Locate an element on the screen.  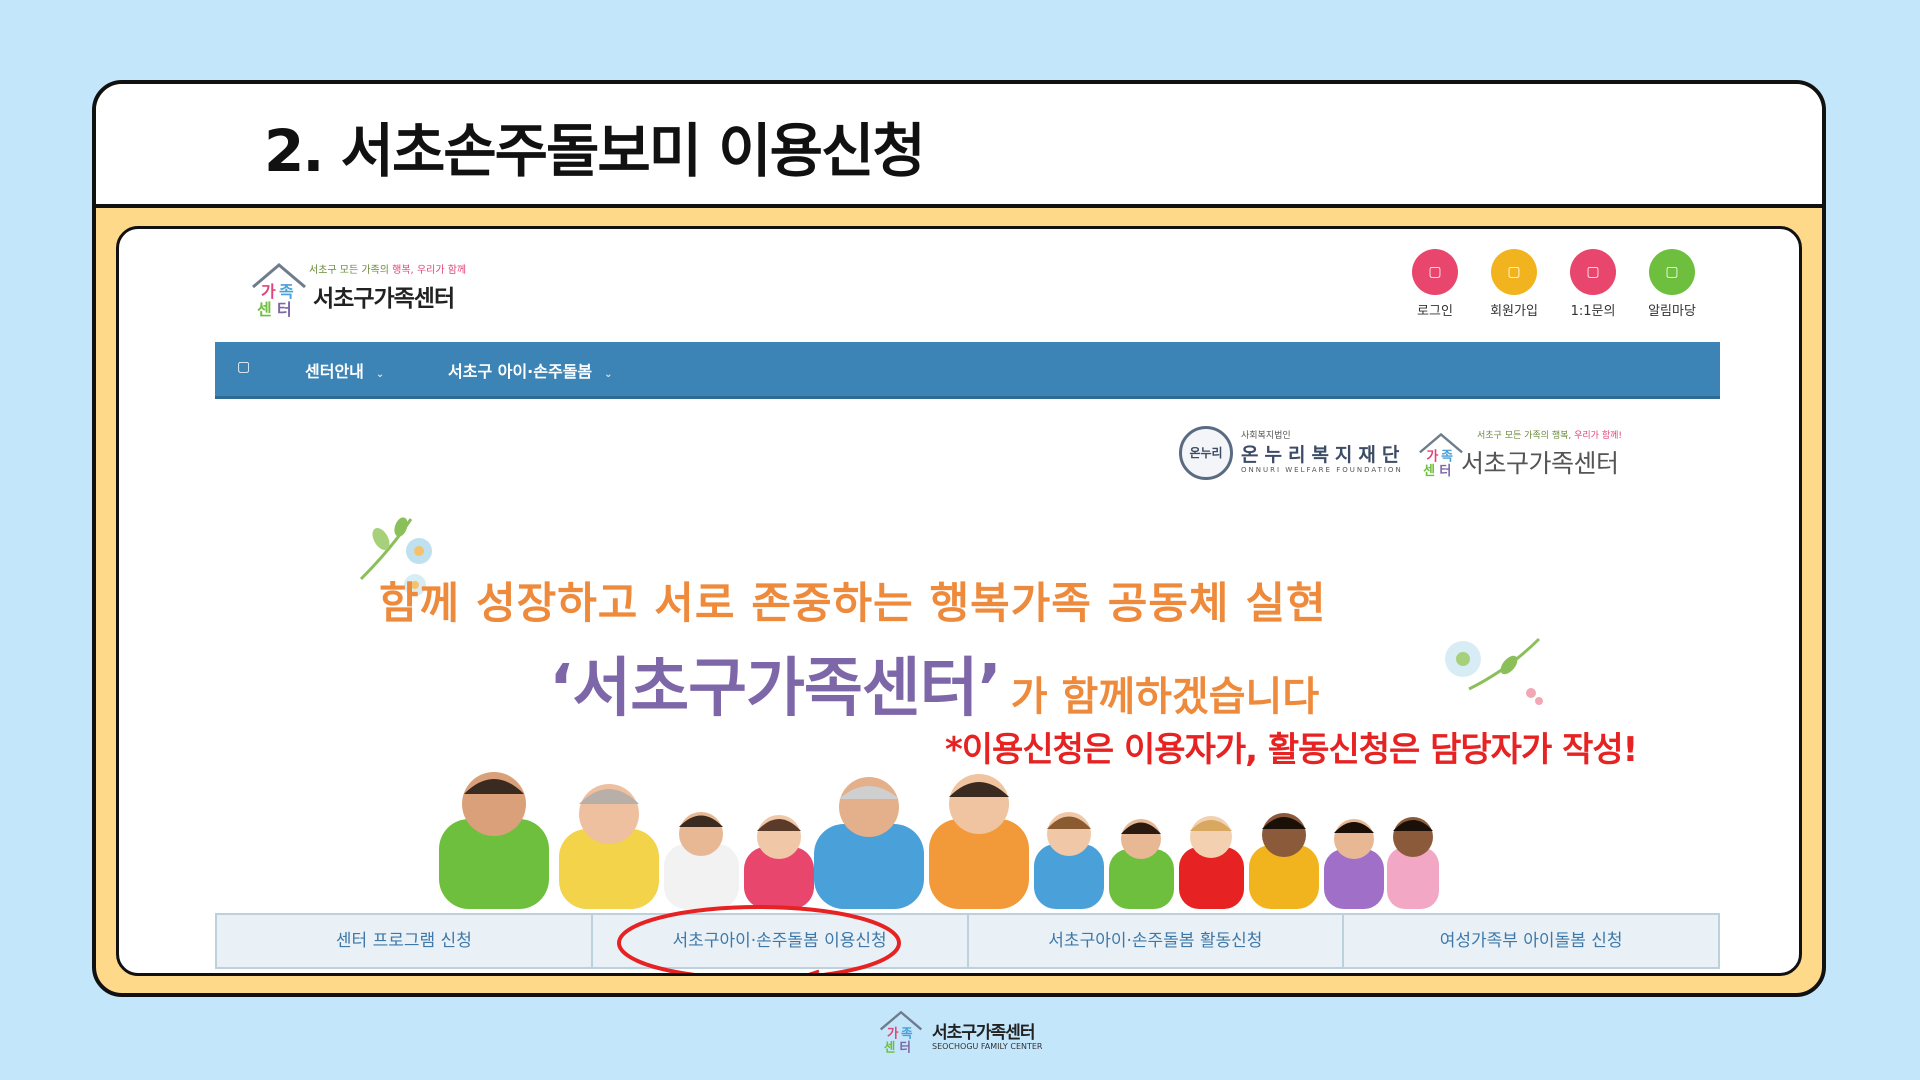
nav-item-center-info: 센터안내 ⌄ is located at coordinates (344, 370).